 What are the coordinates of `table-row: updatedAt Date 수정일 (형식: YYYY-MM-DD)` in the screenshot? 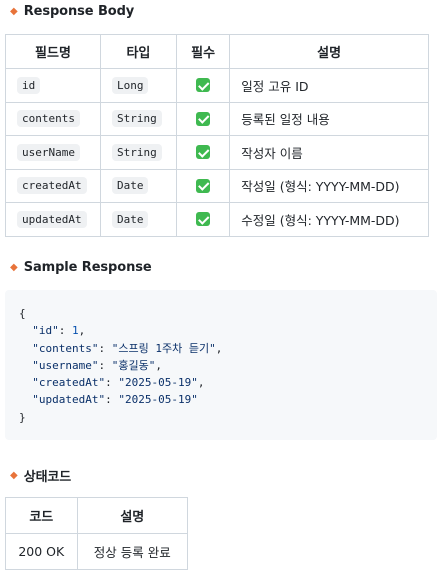 It's located at (217, 219).